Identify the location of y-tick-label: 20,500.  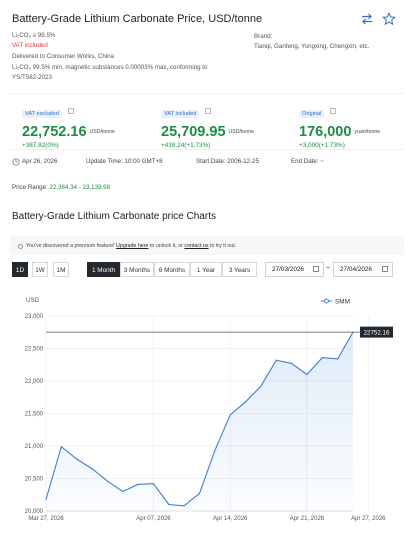
(34, 480).